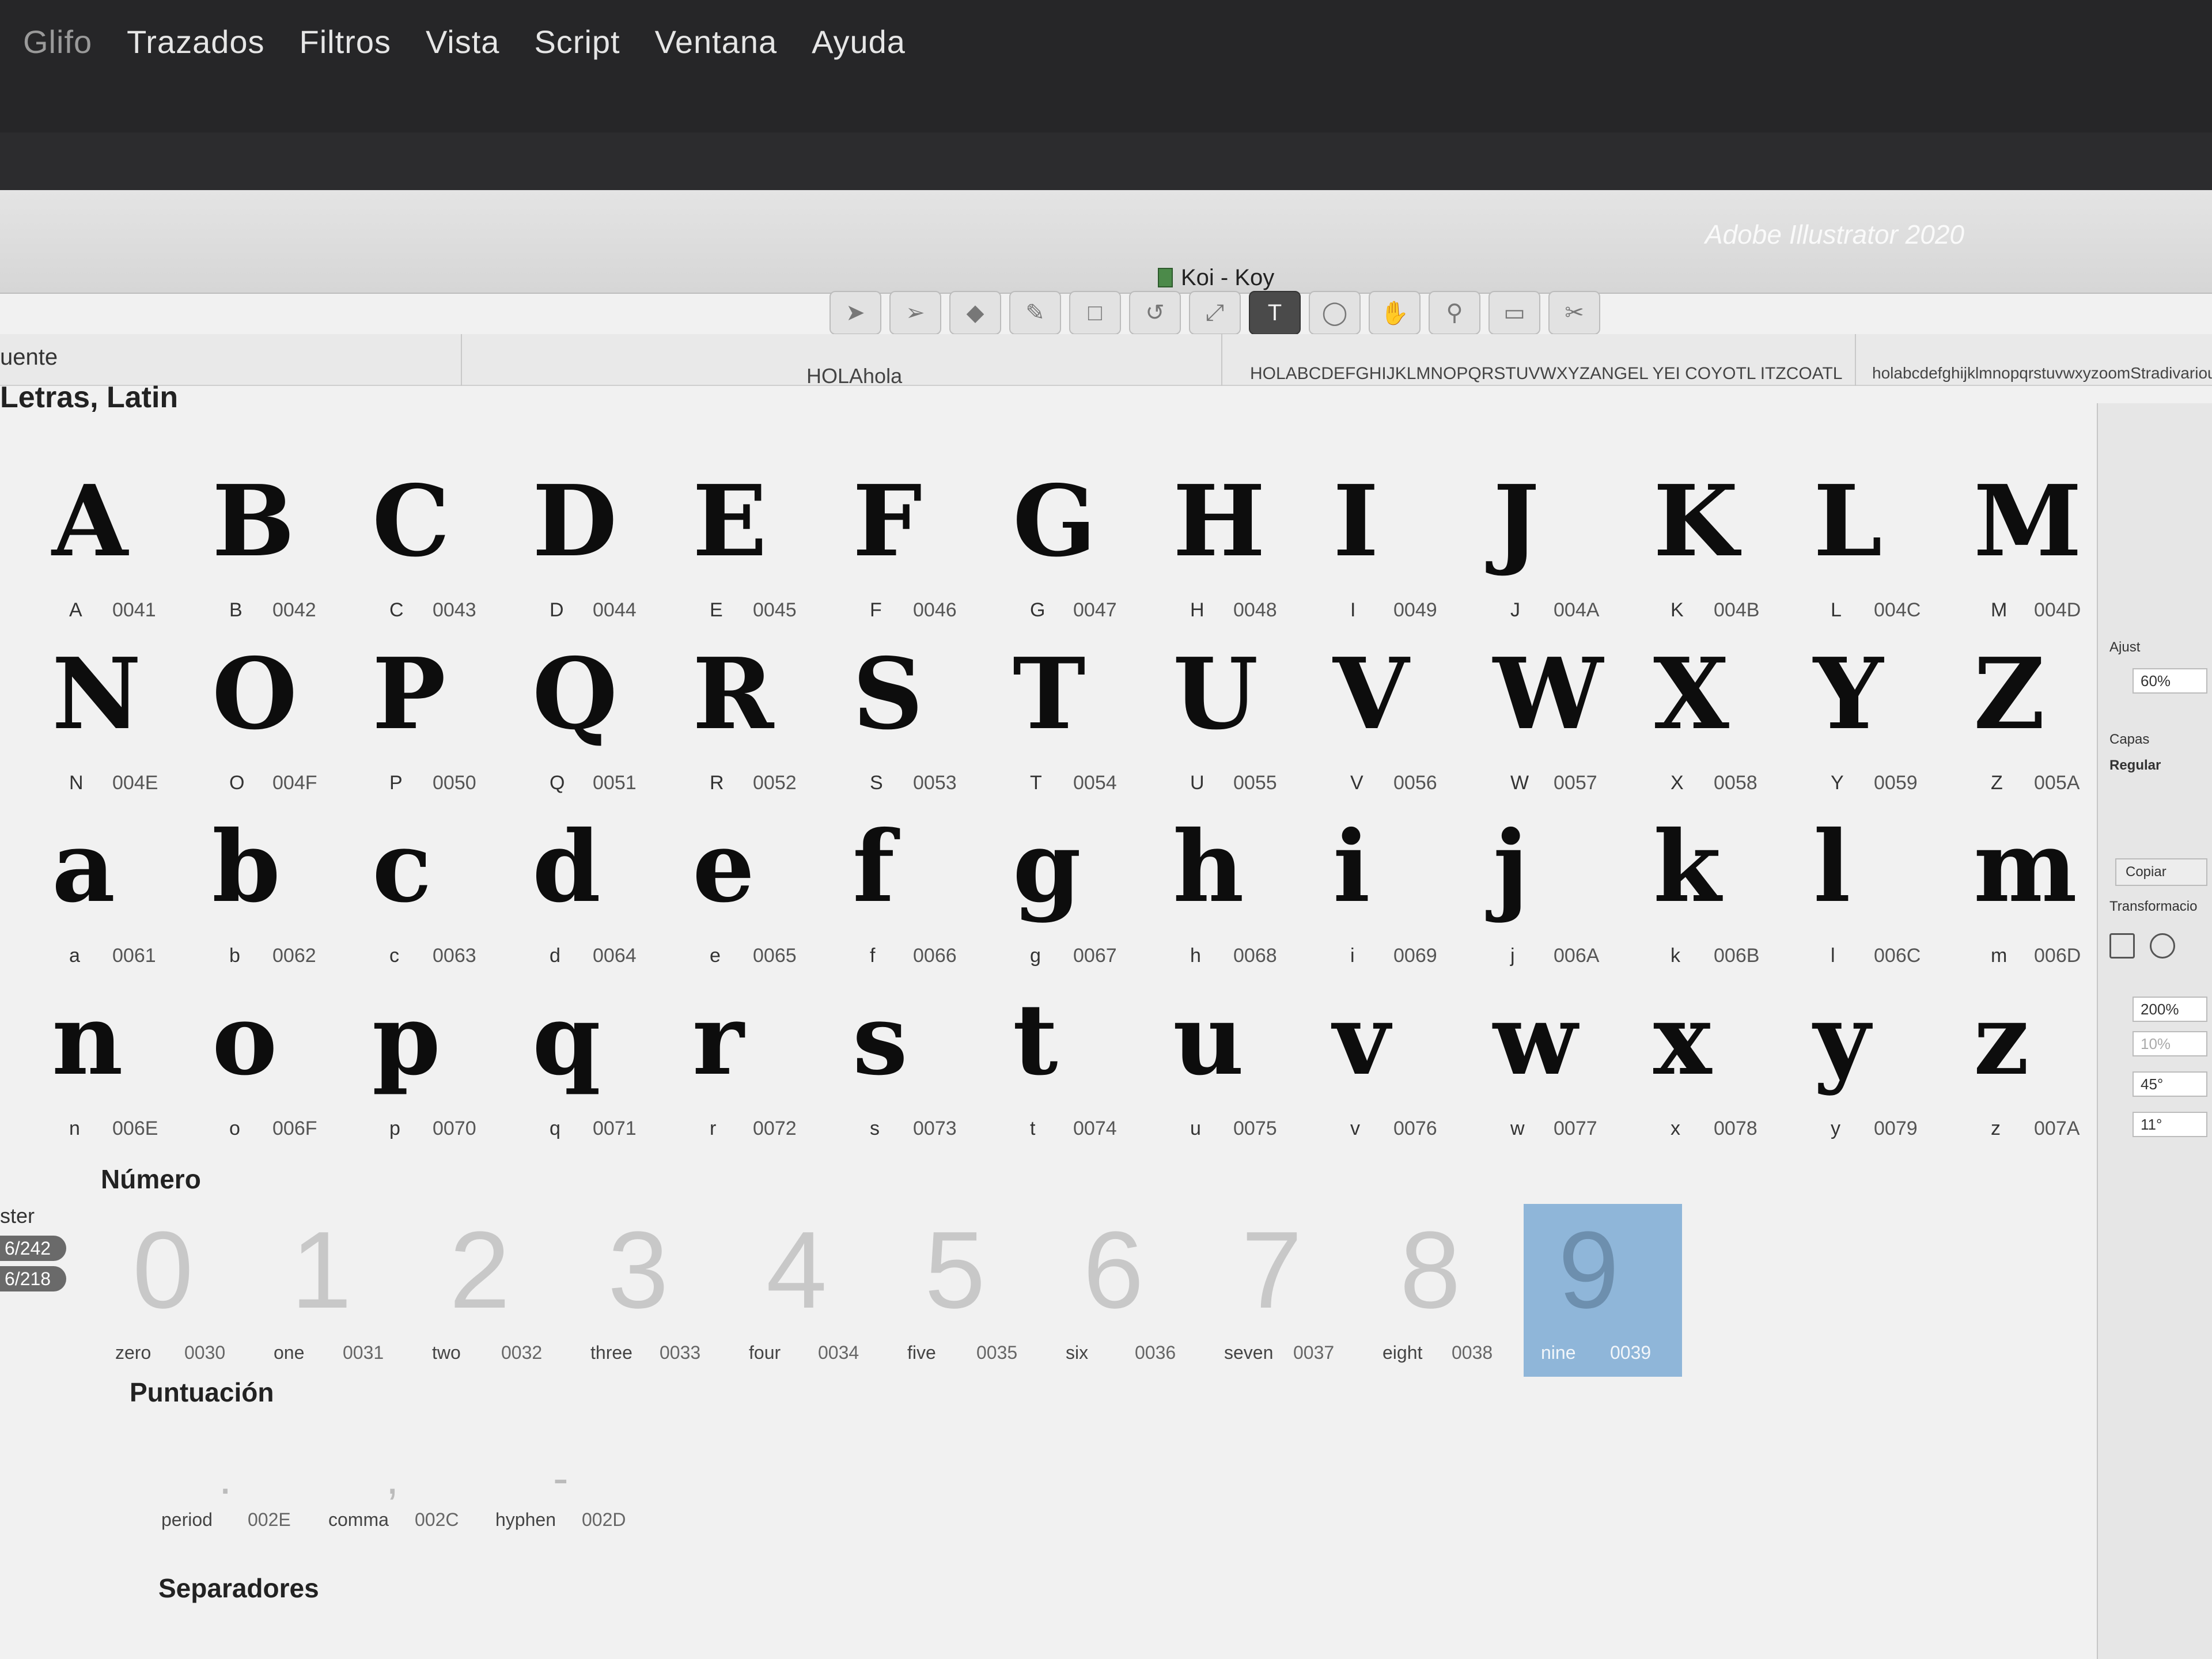  I want to click on glyph-cell: E E 0045, so click(744, 547).